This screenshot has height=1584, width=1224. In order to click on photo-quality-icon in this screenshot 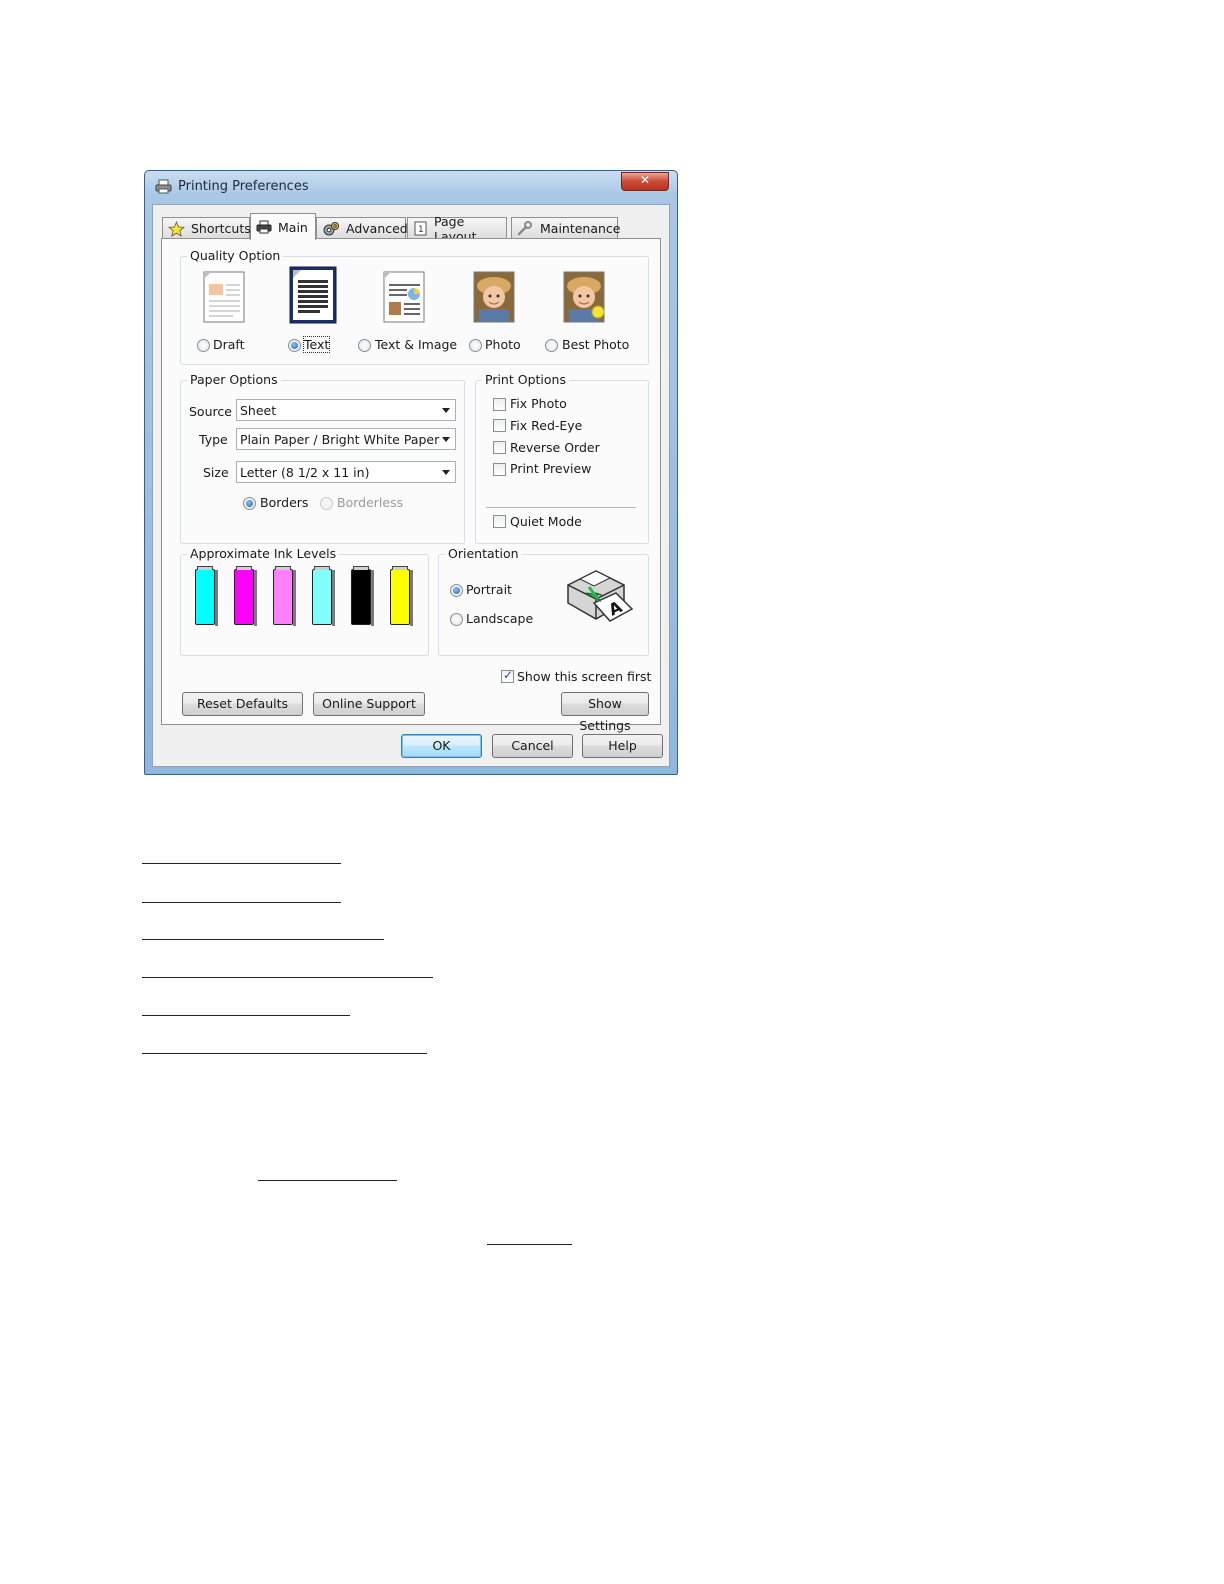, I will do `click(494, 297)`.